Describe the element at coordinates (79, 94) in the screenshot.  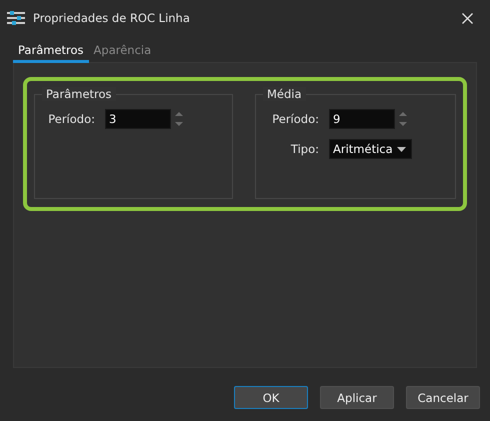
I see `group-title: Parâmetros` at that location.